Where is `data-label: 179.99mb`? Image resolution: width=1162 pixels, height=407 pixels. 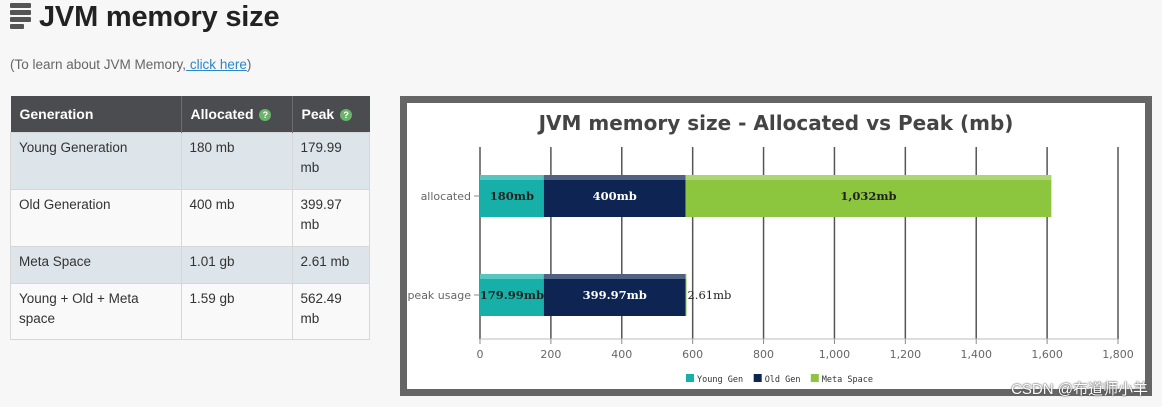
data-label: 179.99mb is located at coordinates (512, 295).